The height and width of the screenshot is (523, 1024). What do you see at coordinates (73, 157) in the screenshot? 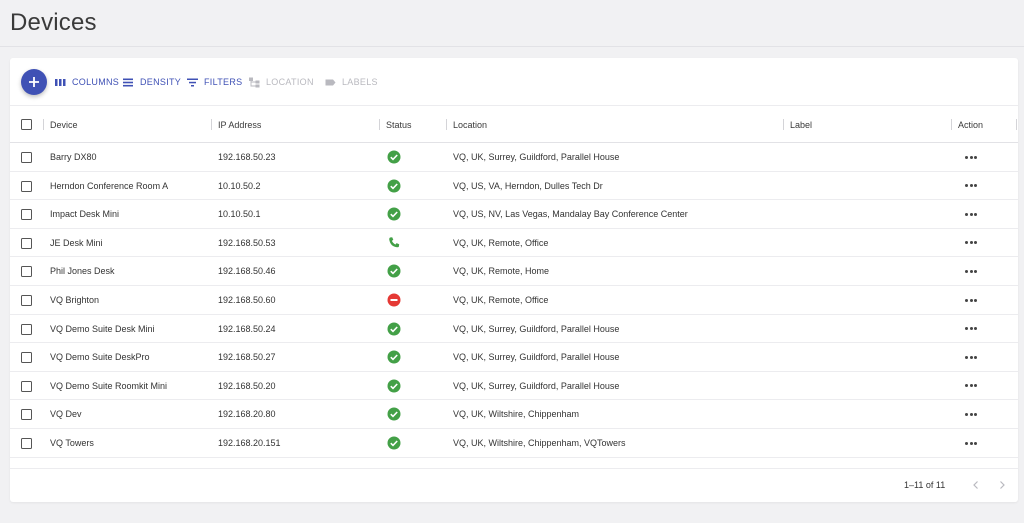
I see `device-name: Barry DX80` at bounding box center [73, 157].